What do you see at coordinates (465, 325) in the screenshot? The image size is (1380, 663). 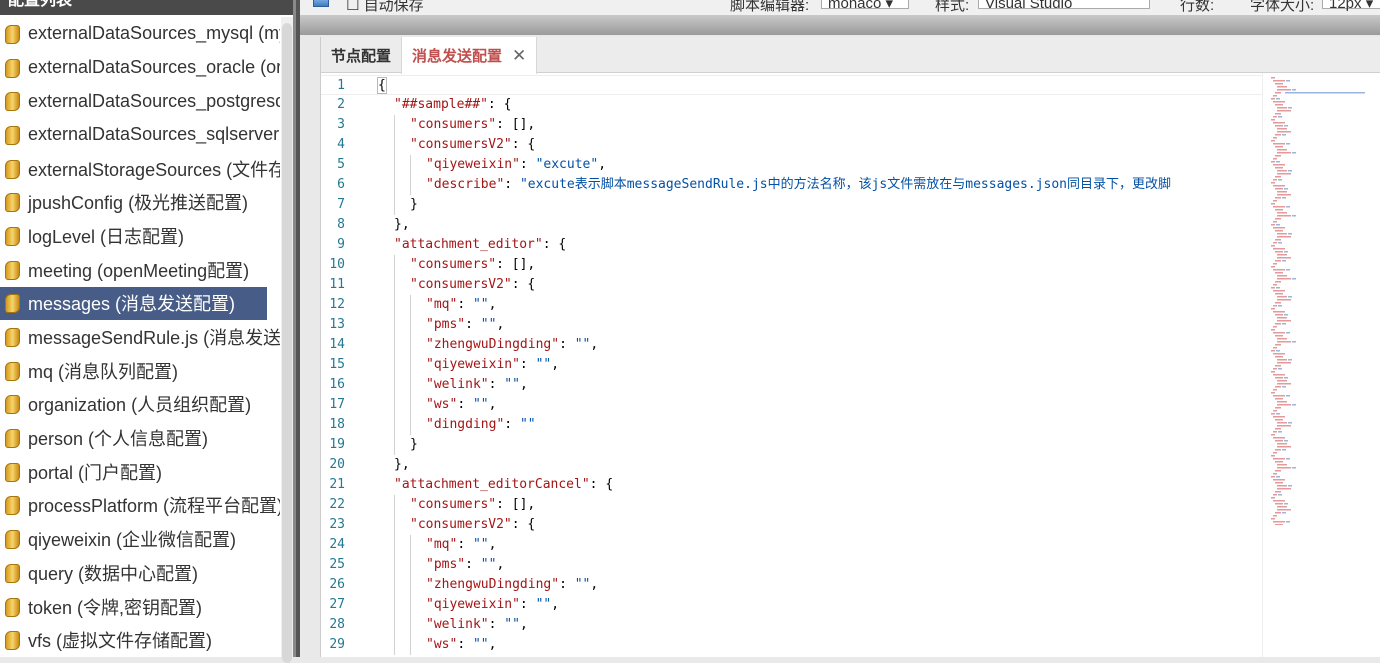 I see `code-text: "pms": "",` at bounding box center [465, 325].